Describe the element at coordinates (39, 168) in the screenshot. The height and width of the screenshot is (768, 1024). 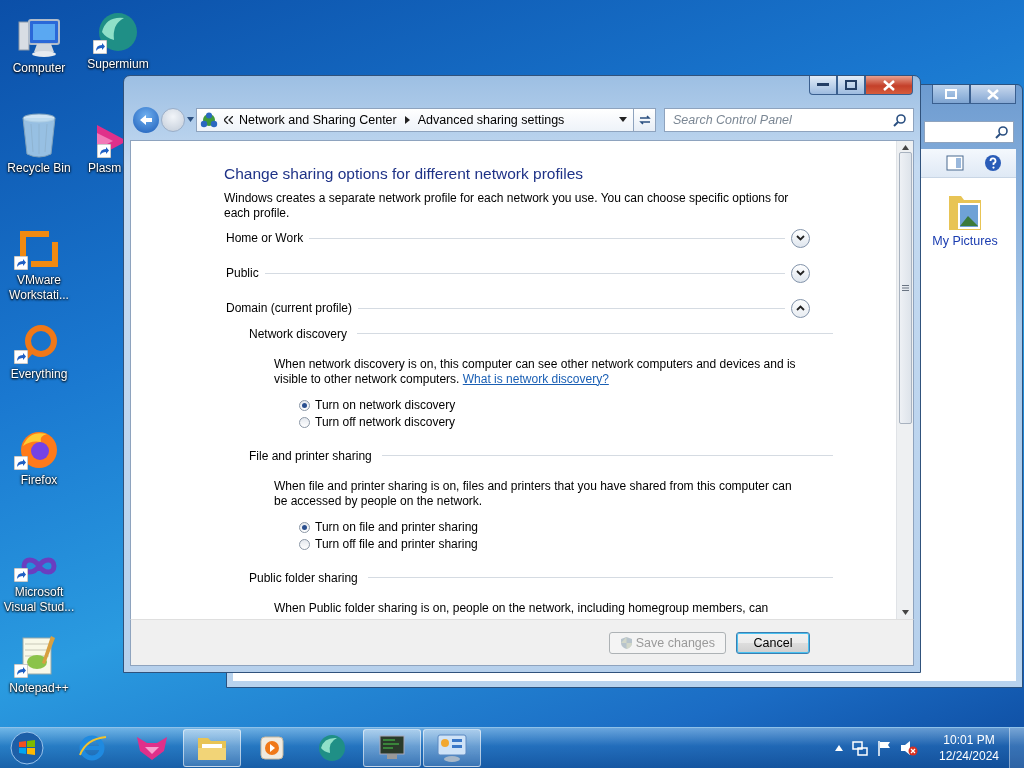
I see `desktop-icon-label: Recycle Bin` at that location.